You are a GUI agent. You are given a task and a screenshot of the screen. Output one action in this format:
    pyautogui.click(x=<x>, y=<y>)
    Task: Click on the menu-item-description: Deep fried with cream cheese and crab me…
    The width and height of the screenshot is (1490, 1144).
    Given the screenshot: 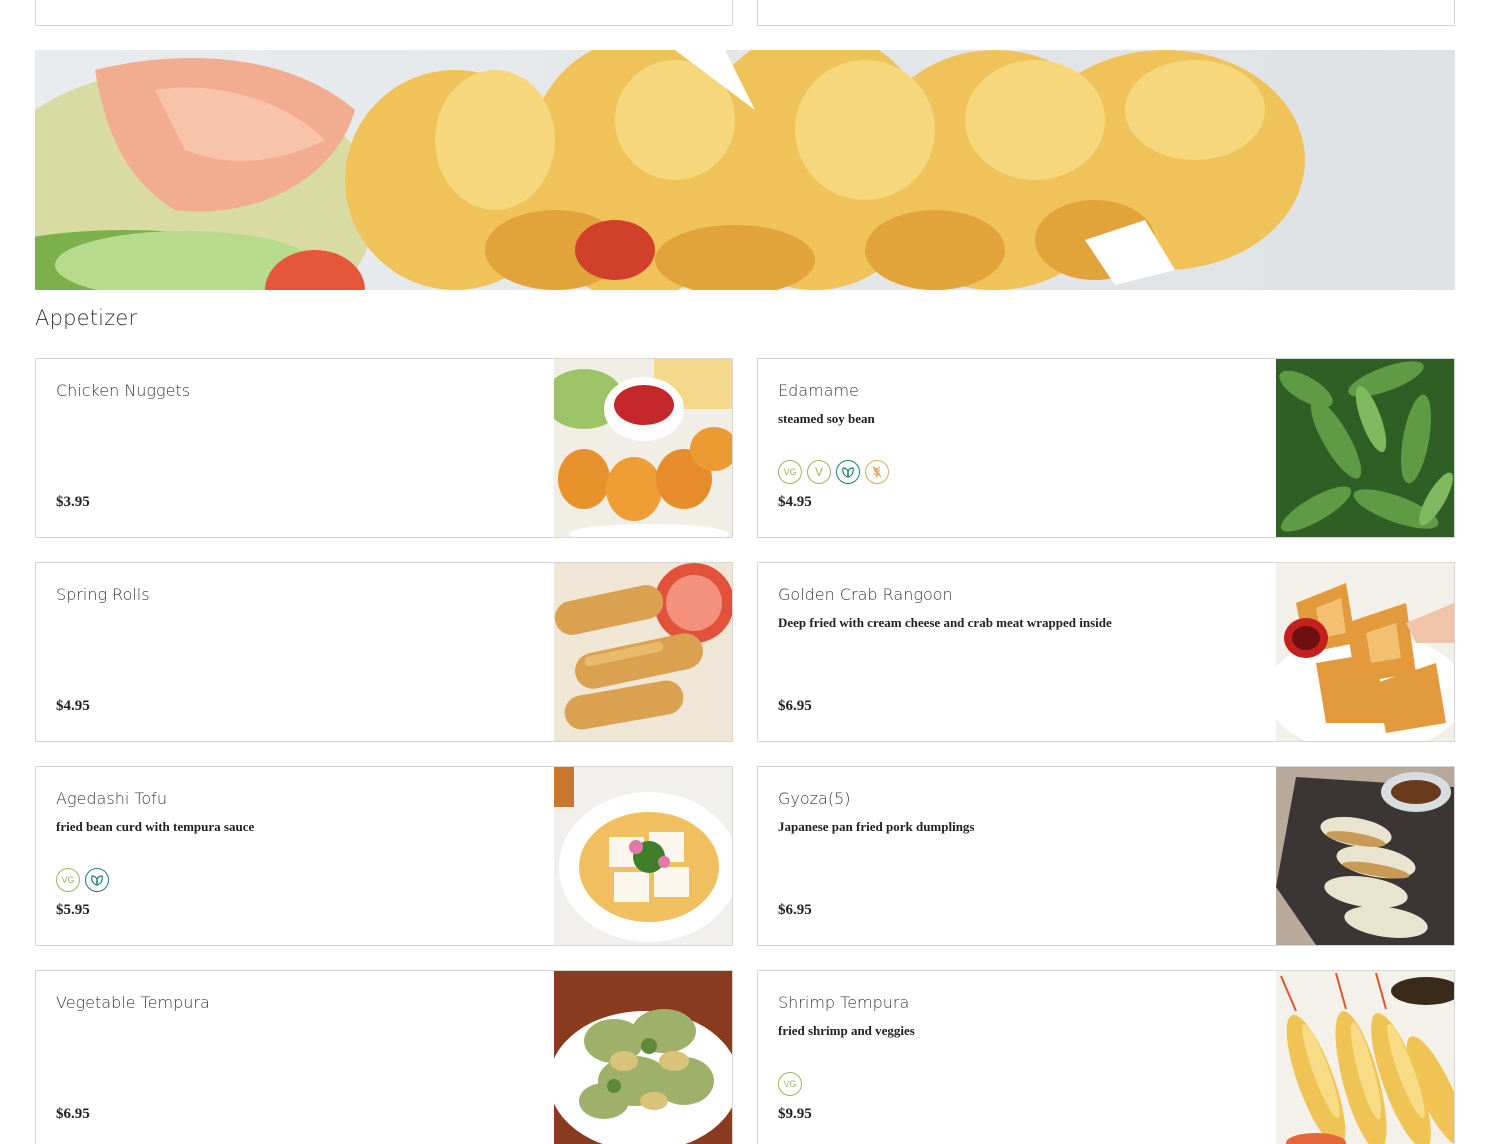 What is the action you would take?
    pyautogui.click(x=945, y=622)
    